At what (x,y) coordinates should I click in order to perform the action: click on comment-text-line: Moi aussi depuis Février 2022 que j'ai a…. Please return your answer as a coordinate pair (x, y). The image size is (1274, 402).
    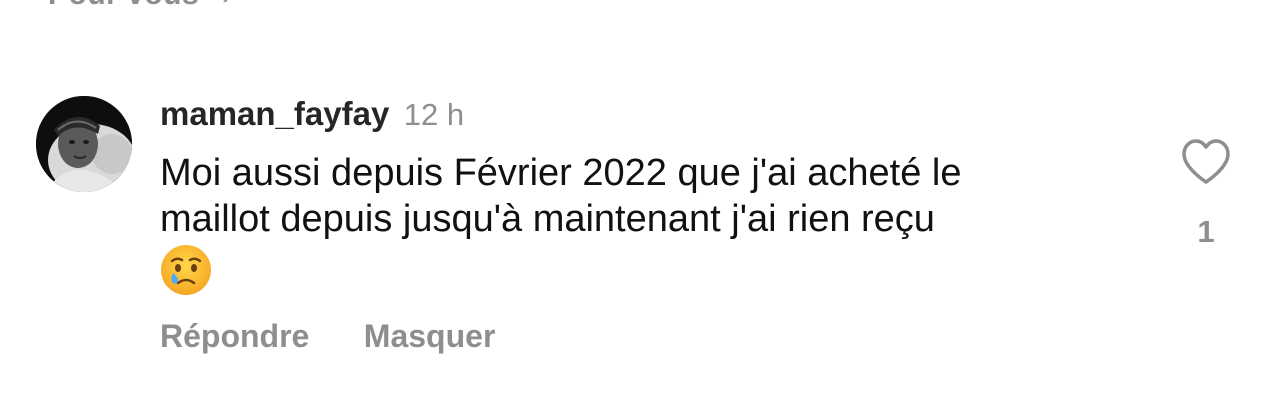
    Looking at the image, I should click on (561, 173).